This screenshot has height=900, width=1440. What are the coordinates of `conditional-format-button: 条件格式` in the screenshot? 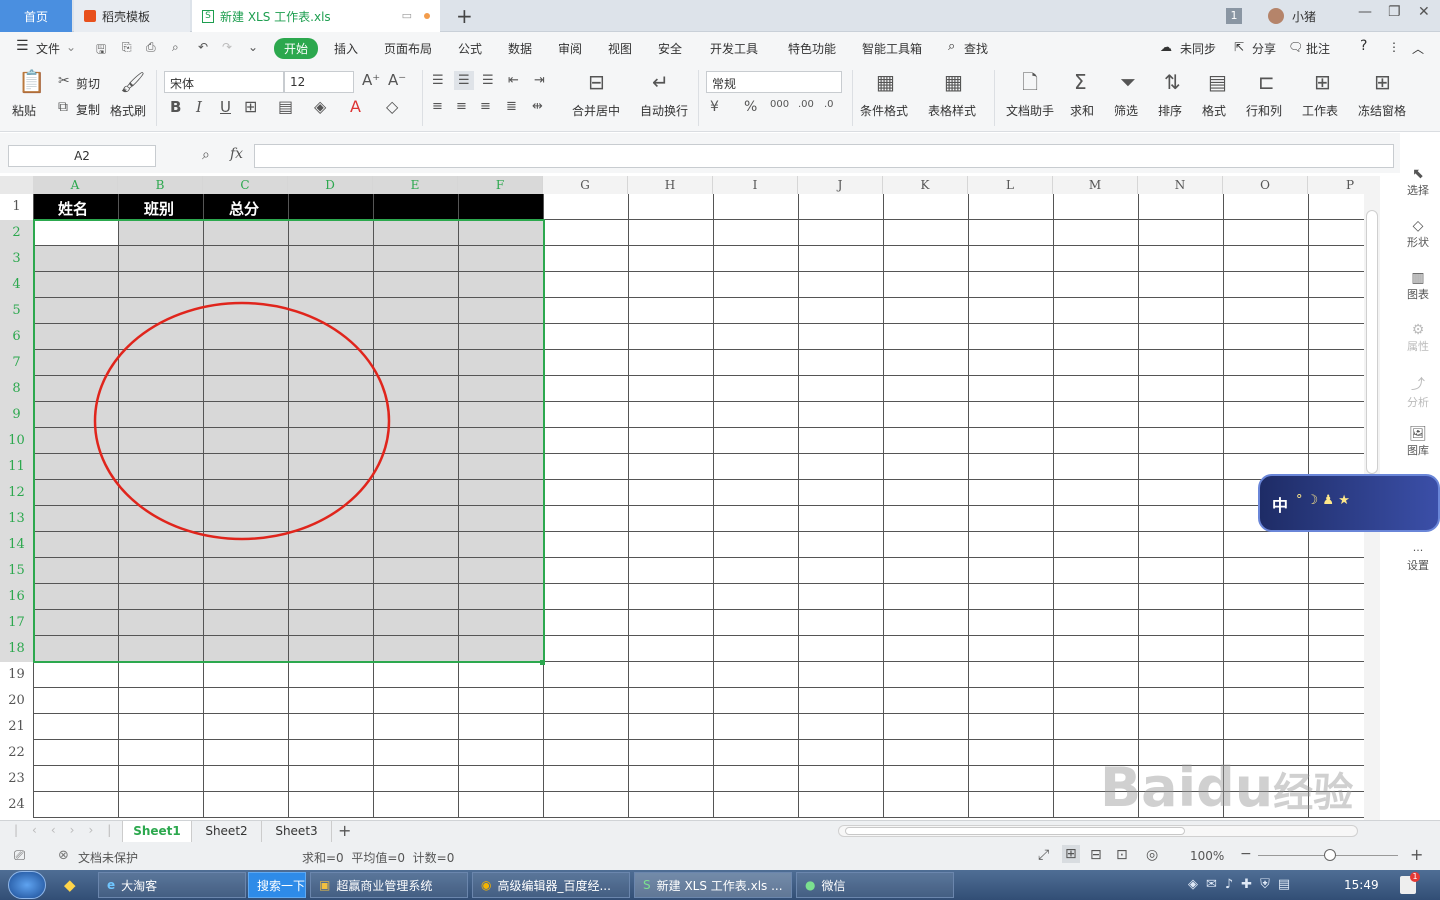 It's located at (884, 110).